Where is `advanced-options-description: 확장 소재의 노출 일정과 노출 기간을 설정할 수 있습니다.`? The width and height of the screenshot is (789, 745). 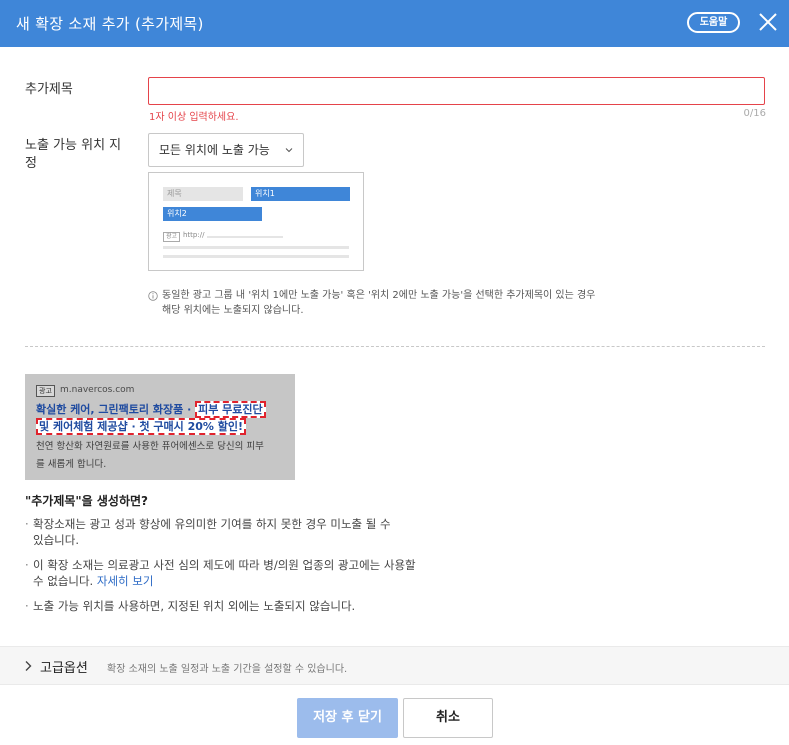 advanced-options-description: 확장 소재의 노출 일정과 노출 기간을 설정할 수 있습니다. is located at coordinates (227, 669).